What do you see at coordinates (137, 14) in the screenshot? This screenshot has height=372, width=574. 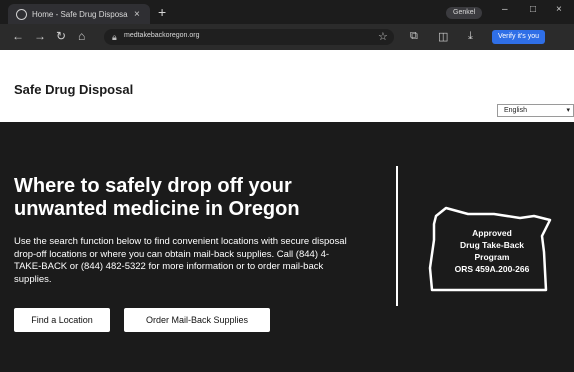 I see `close-tab-icon: ×` at bounding box center [137, 14].